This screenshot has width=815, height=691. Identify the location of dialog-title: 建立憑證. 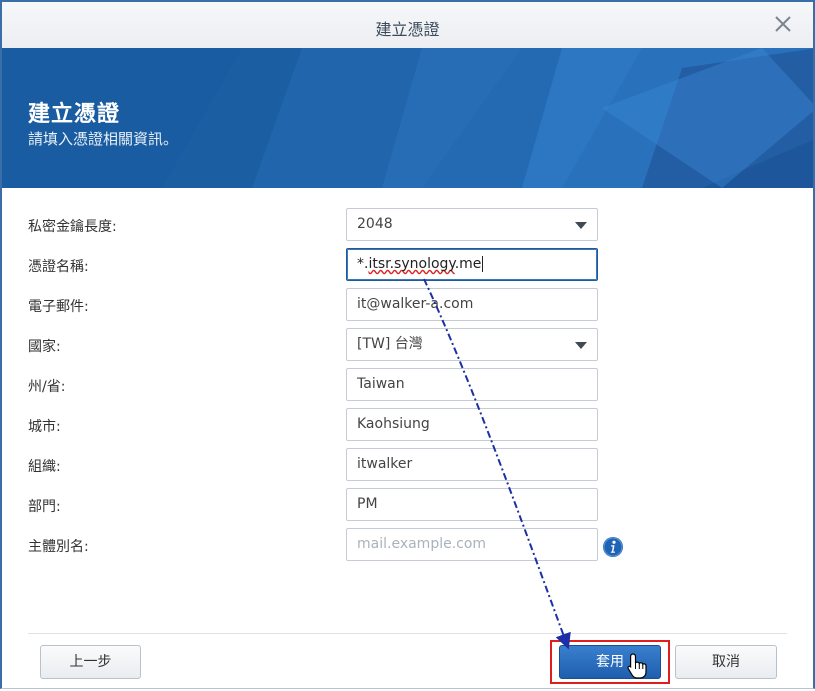
(407, 29).